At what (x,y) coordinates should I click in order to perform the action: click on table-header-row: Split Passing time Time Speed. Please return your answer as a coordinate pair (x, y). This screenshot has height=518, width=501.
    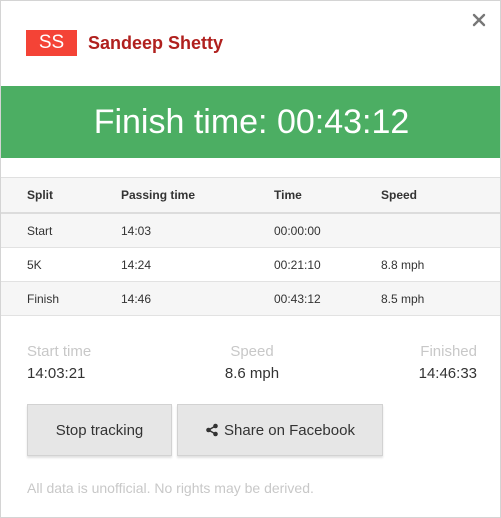
    Looking at the image, I should click on (250, 195).